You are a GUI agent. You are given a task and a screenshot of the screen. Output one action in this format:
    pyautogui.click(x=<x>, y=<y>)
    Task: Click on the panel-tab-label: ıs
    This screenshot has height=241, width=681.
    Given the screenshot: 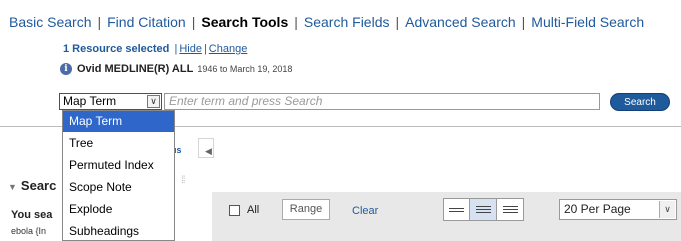 What is the action you would take?
    pyautogui.click(x=178, y=150)
    